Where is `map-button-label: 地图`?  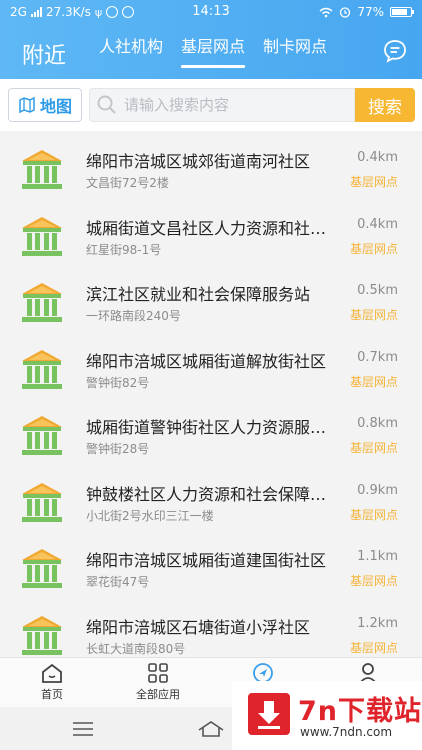 map-button-label: 地图 is located at coordinates (55, 106).